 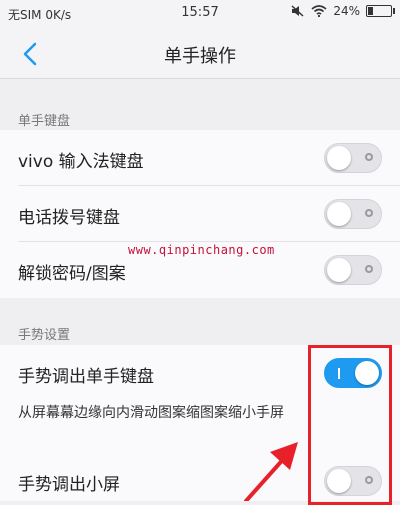 I want to click on page-title: 单手操作, so click(x=200, y=56).